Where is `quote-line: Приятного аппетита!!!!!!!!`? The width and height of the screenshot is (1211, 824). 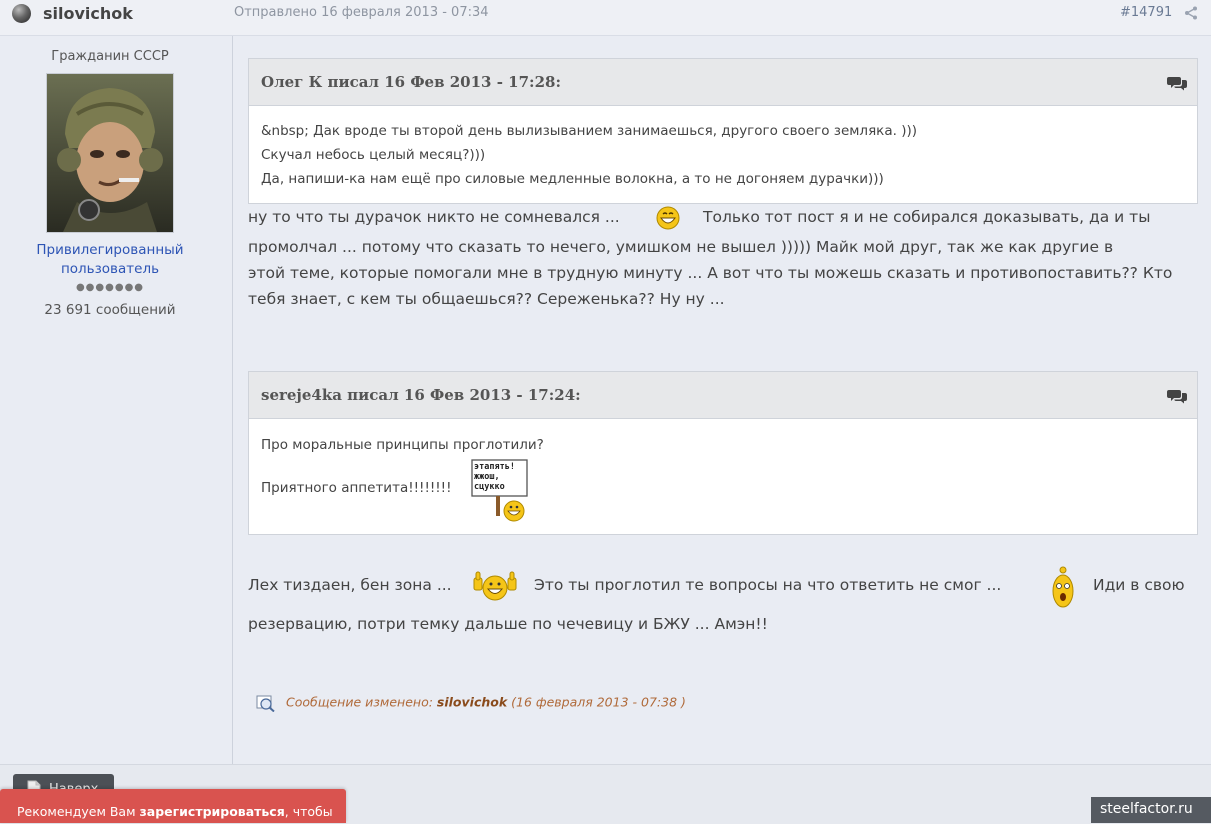 quote-line: Приятного аппетита!!!!!!!! is located at coordinates (356, 488).